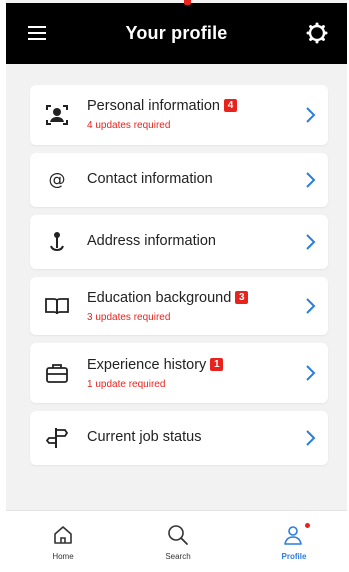  What do you see at coordinates (242, 297) in the screenshot?
I see `update-count-badge: 3` at bounding box center [242, 297].